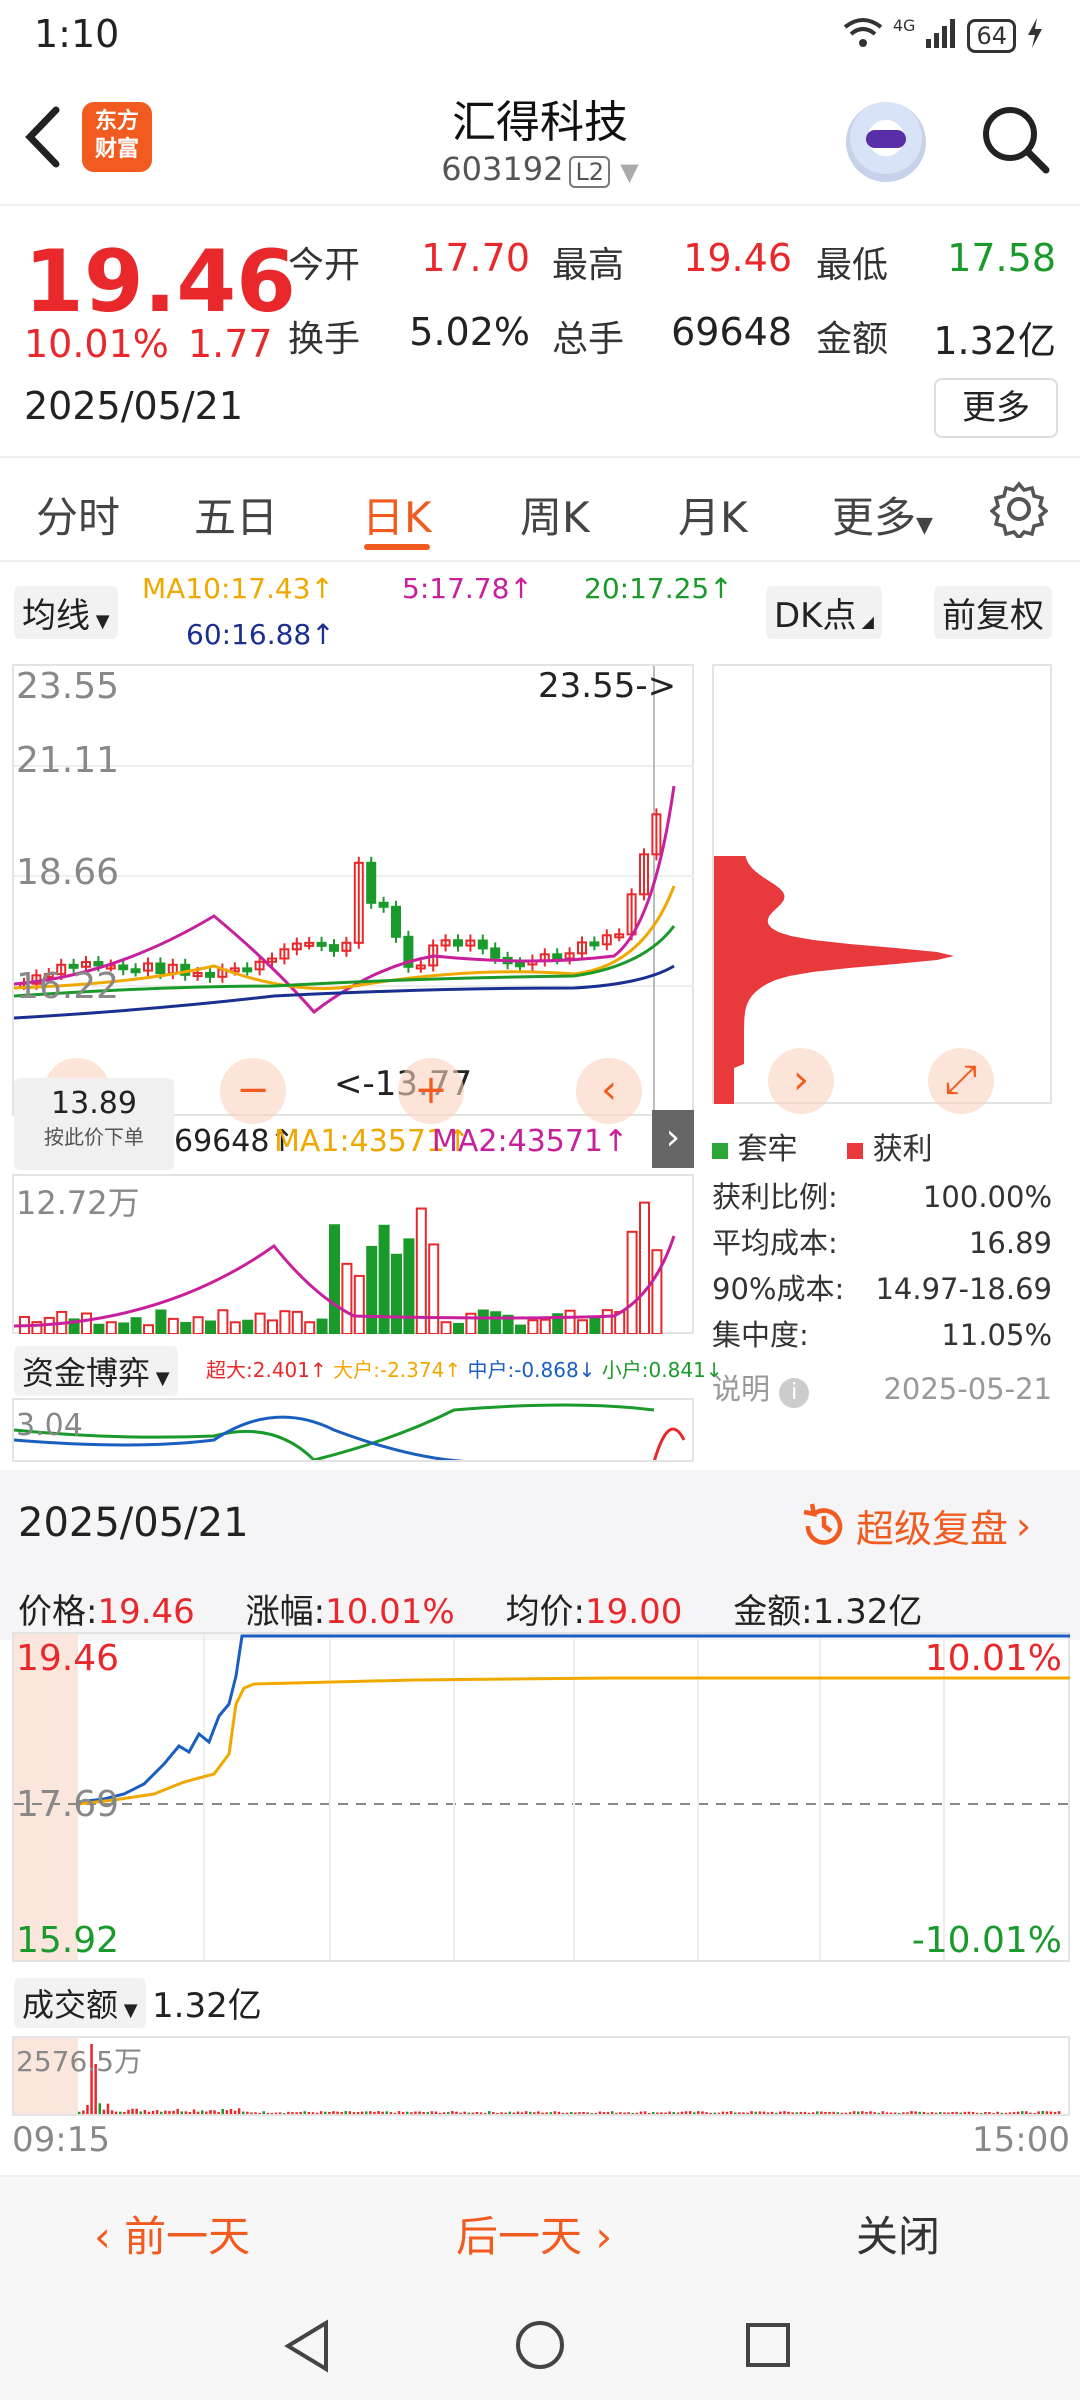 The width and height of the screenshot is (1080, 2400). I want to click on adjust-selector: 前复权, so click(993, 612).